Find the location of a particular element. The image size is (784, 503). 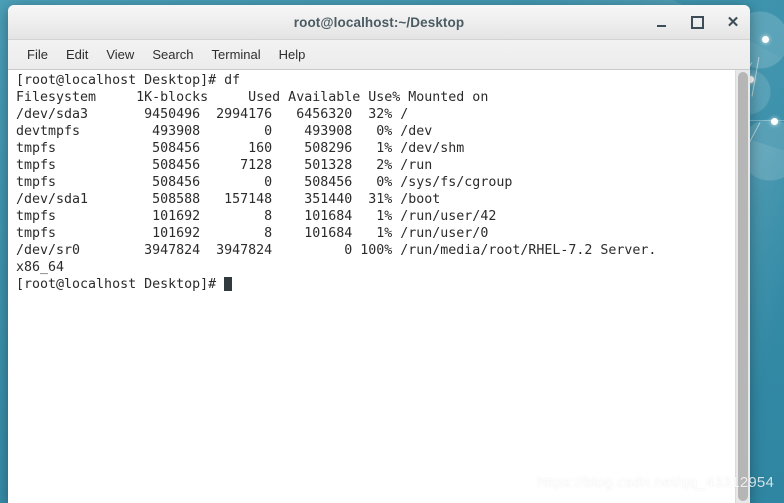

terminal-line: tmpfs 508456 160 508296 1% /dev/shm is located at coordinates (240, 148).